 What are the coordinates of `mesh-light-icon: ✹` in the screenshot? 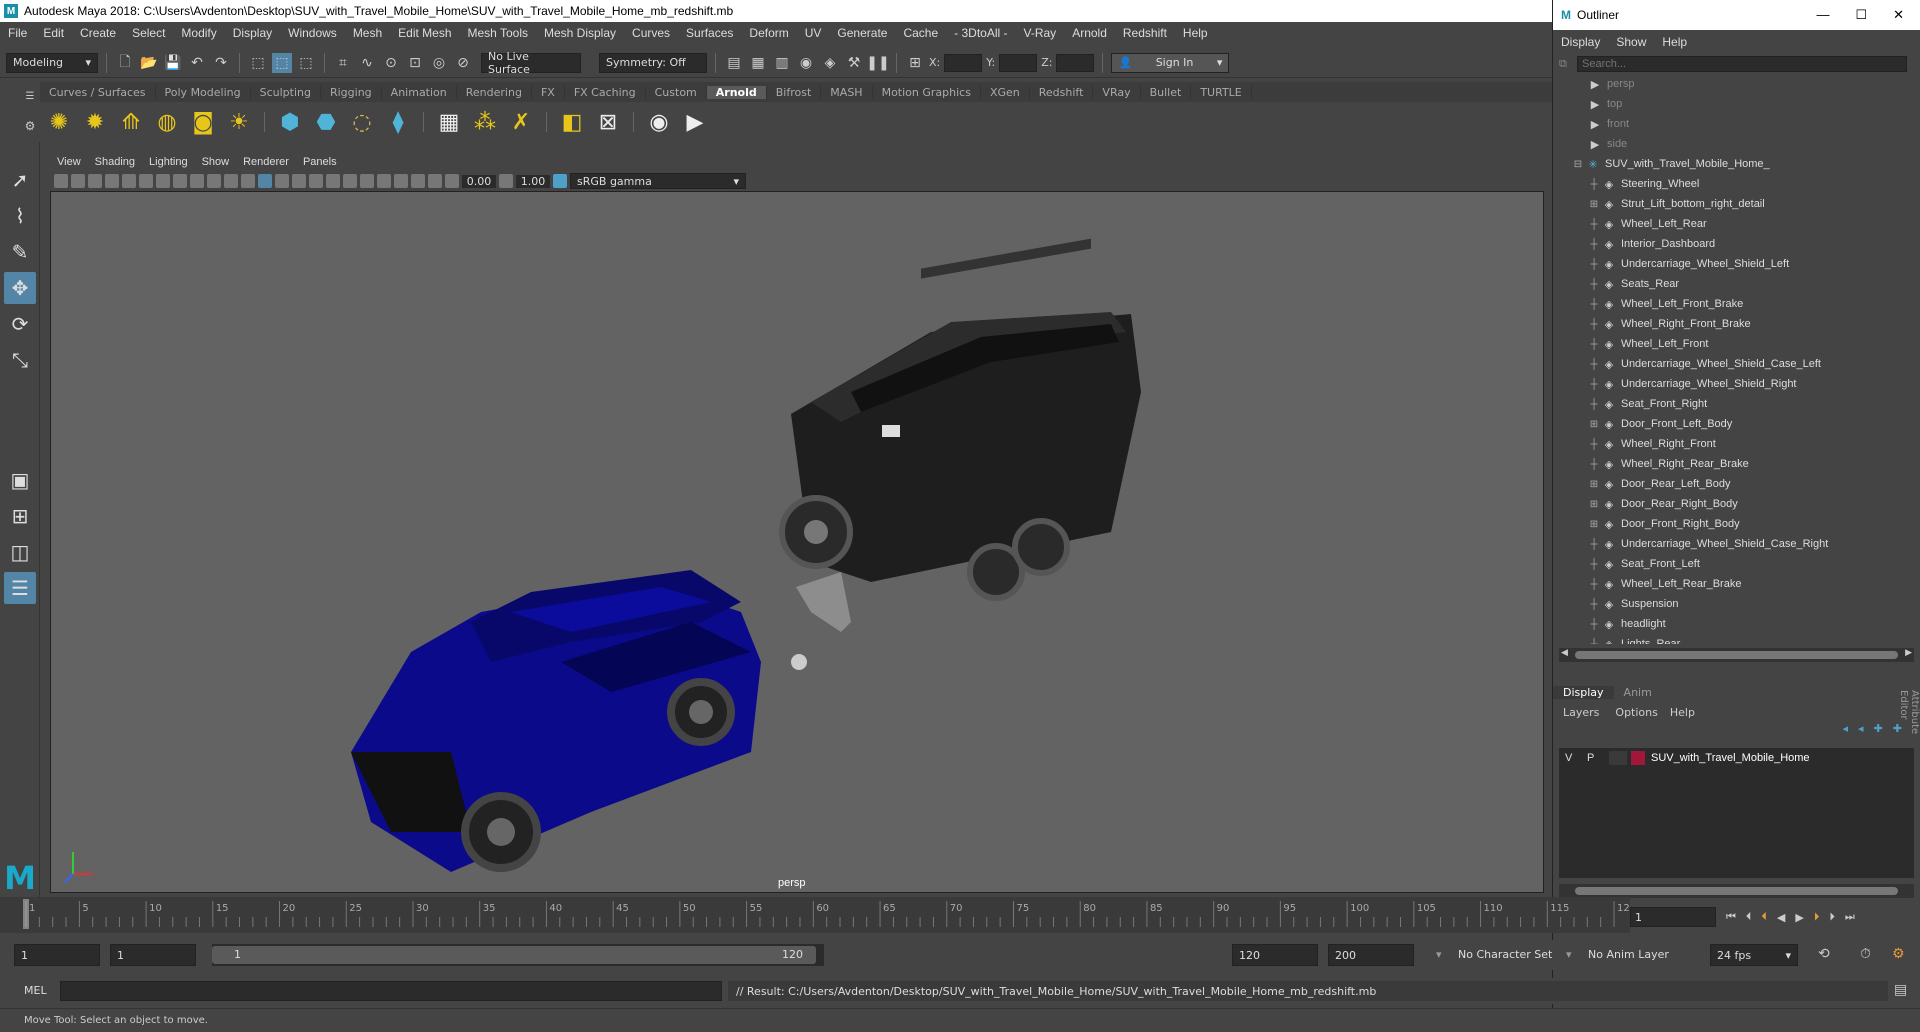 It's located at (95, 122).